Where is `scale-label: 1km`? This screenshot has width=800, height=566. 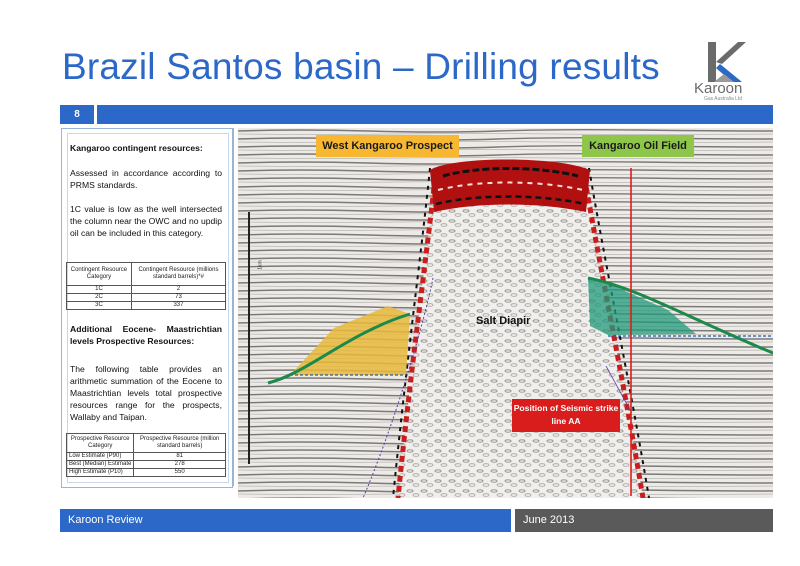 scale-label: 1km is located at coordinates (260, 265).